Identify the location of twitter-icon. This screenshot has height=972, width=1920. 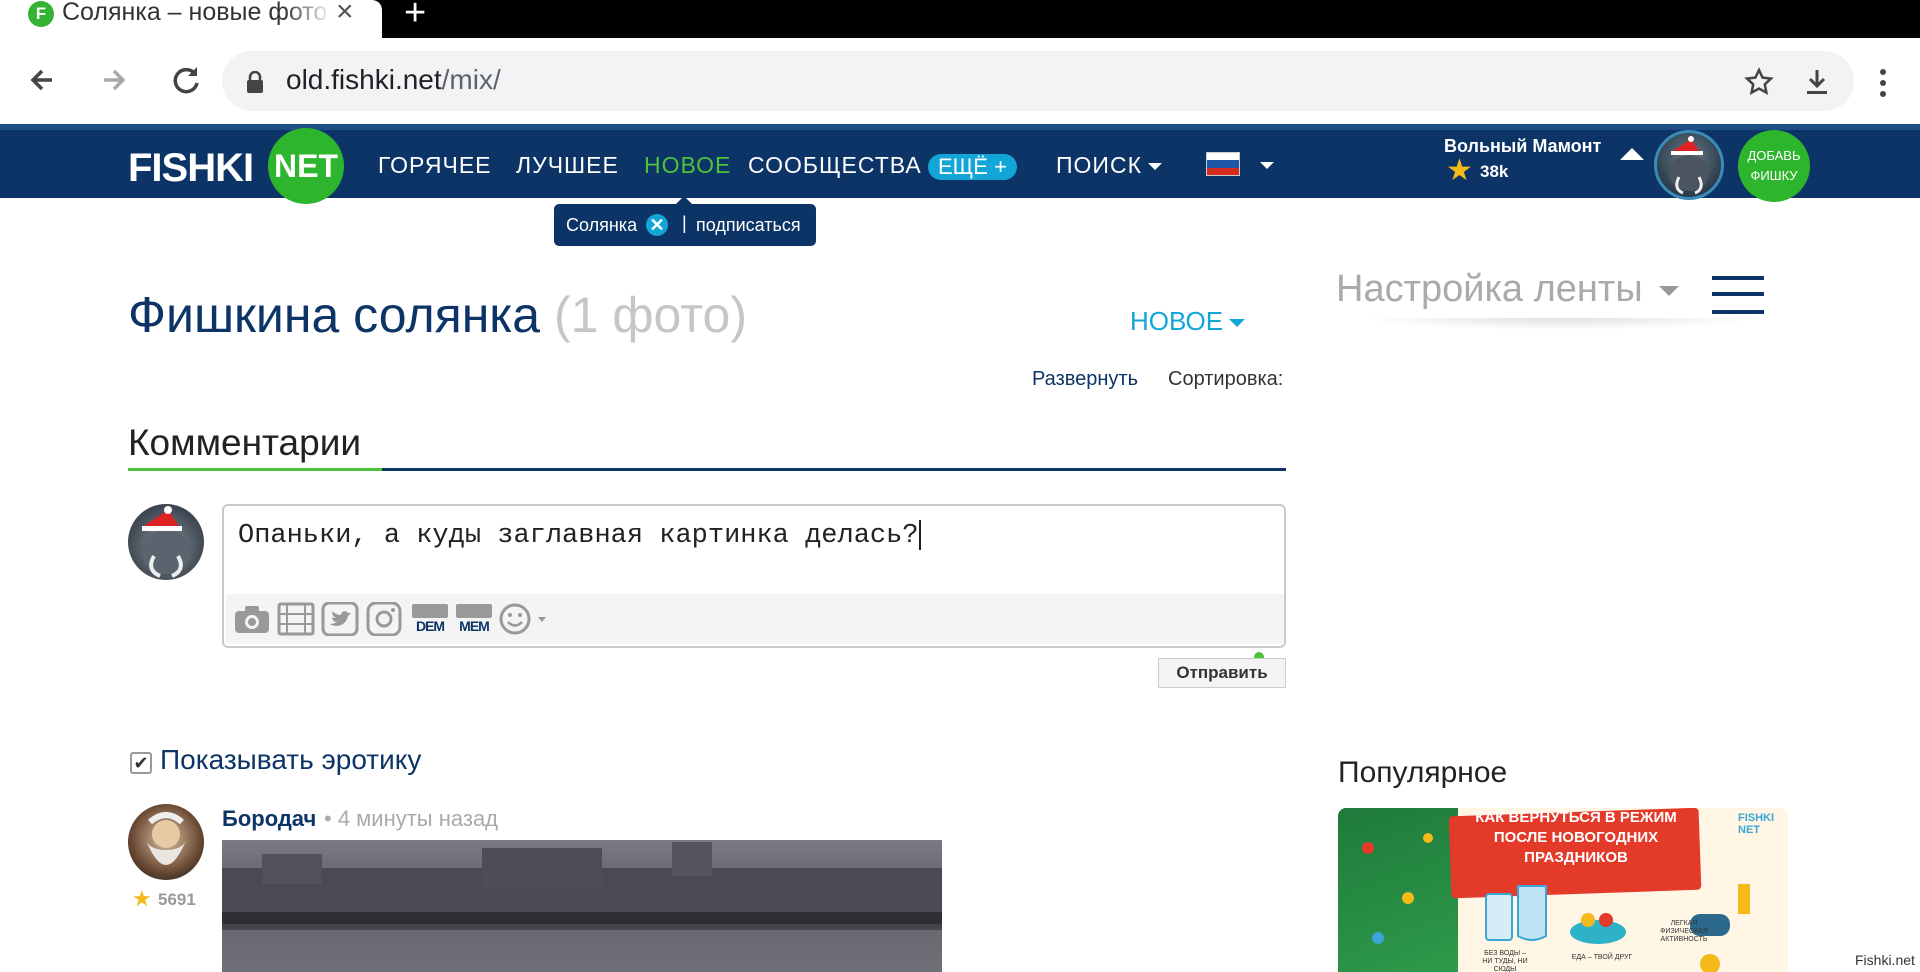
(340, 619).